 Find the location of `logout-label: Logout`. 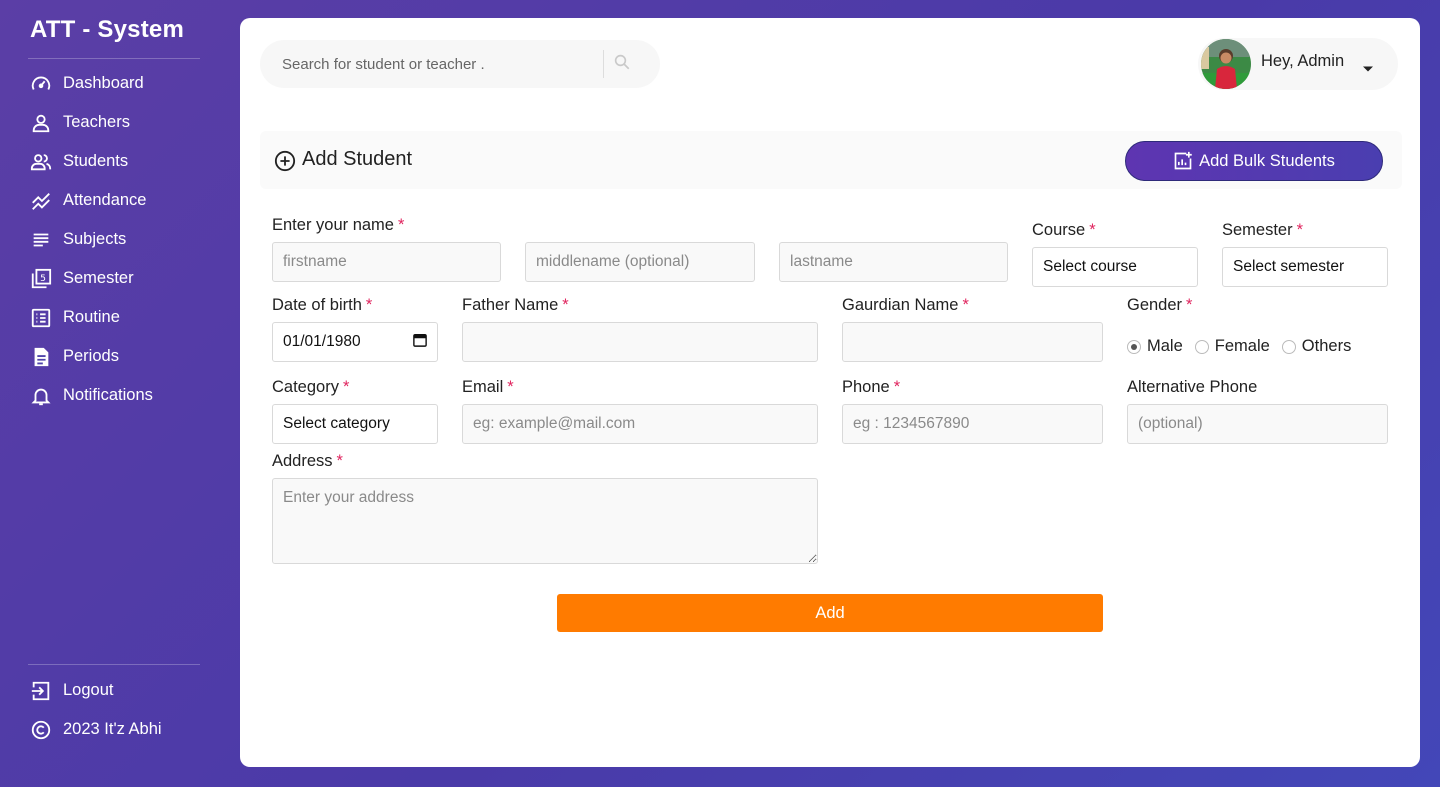

logout-label: Logout is located at coordinates (88, 690).